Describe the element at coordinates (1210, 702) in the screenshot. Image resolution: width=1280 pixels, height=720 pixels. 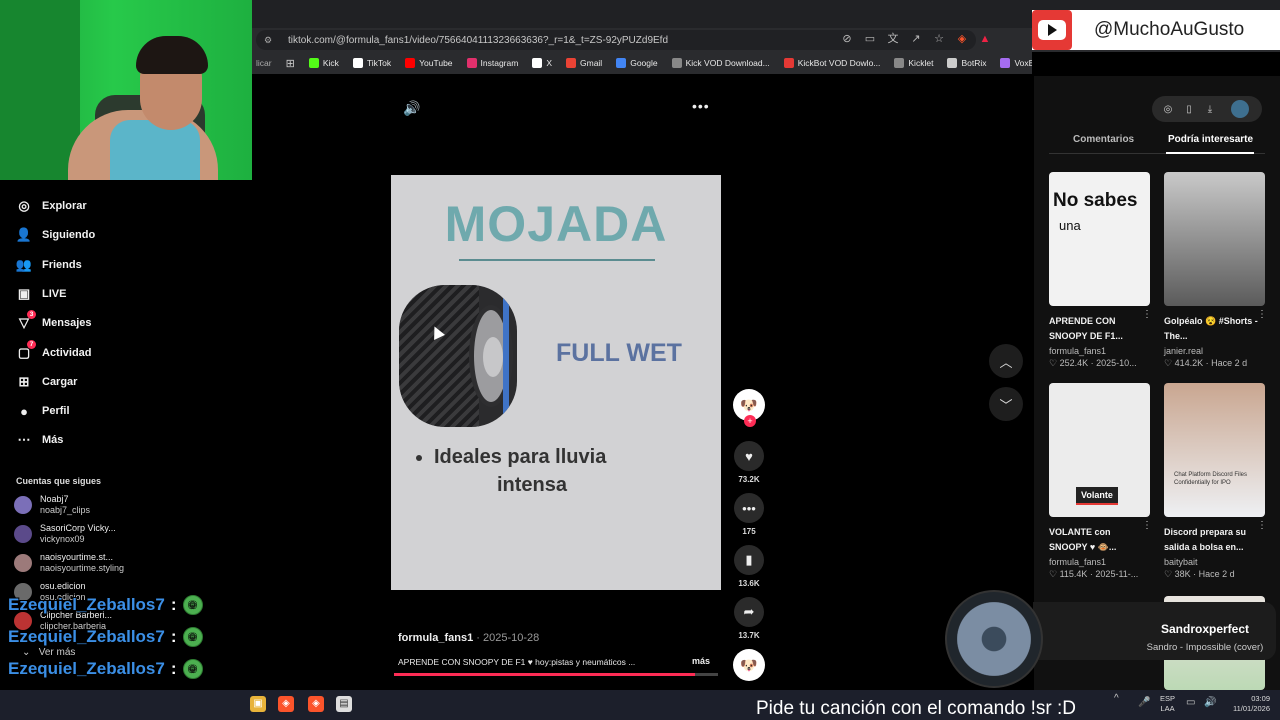
I see `speaker-icon: 🔊` at that location.